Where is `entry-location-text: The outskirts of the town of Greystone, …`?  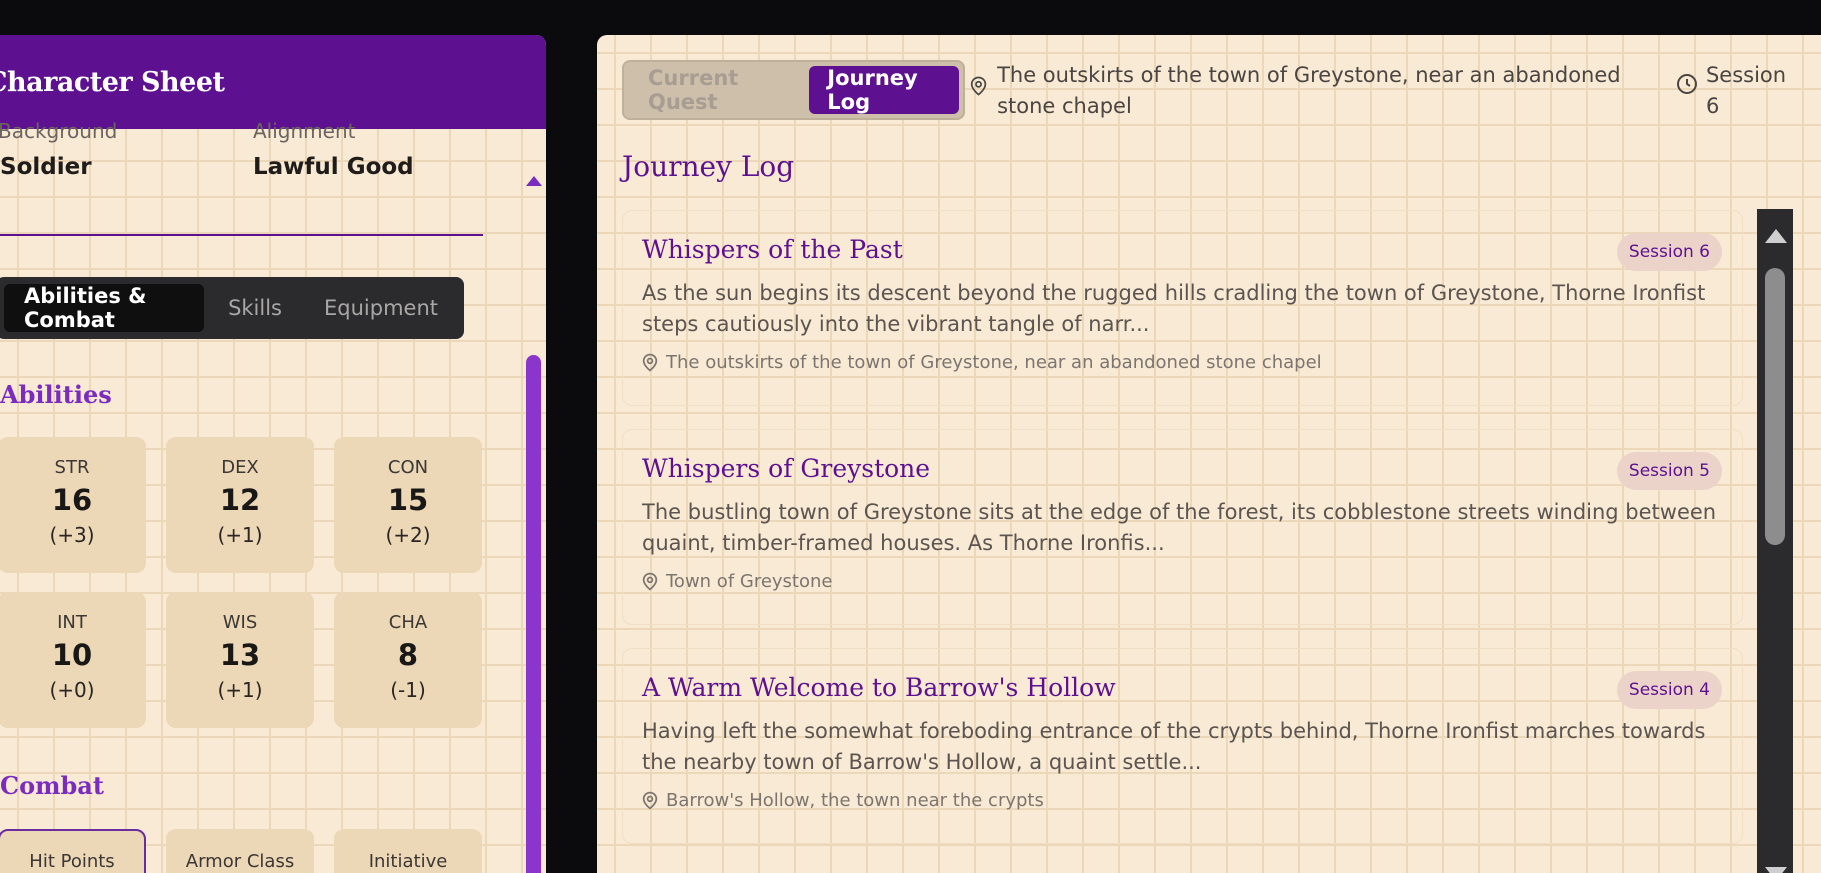 entry-location-text: The outskirts of the town of Greystone, … is located at coordinates (994, 362).